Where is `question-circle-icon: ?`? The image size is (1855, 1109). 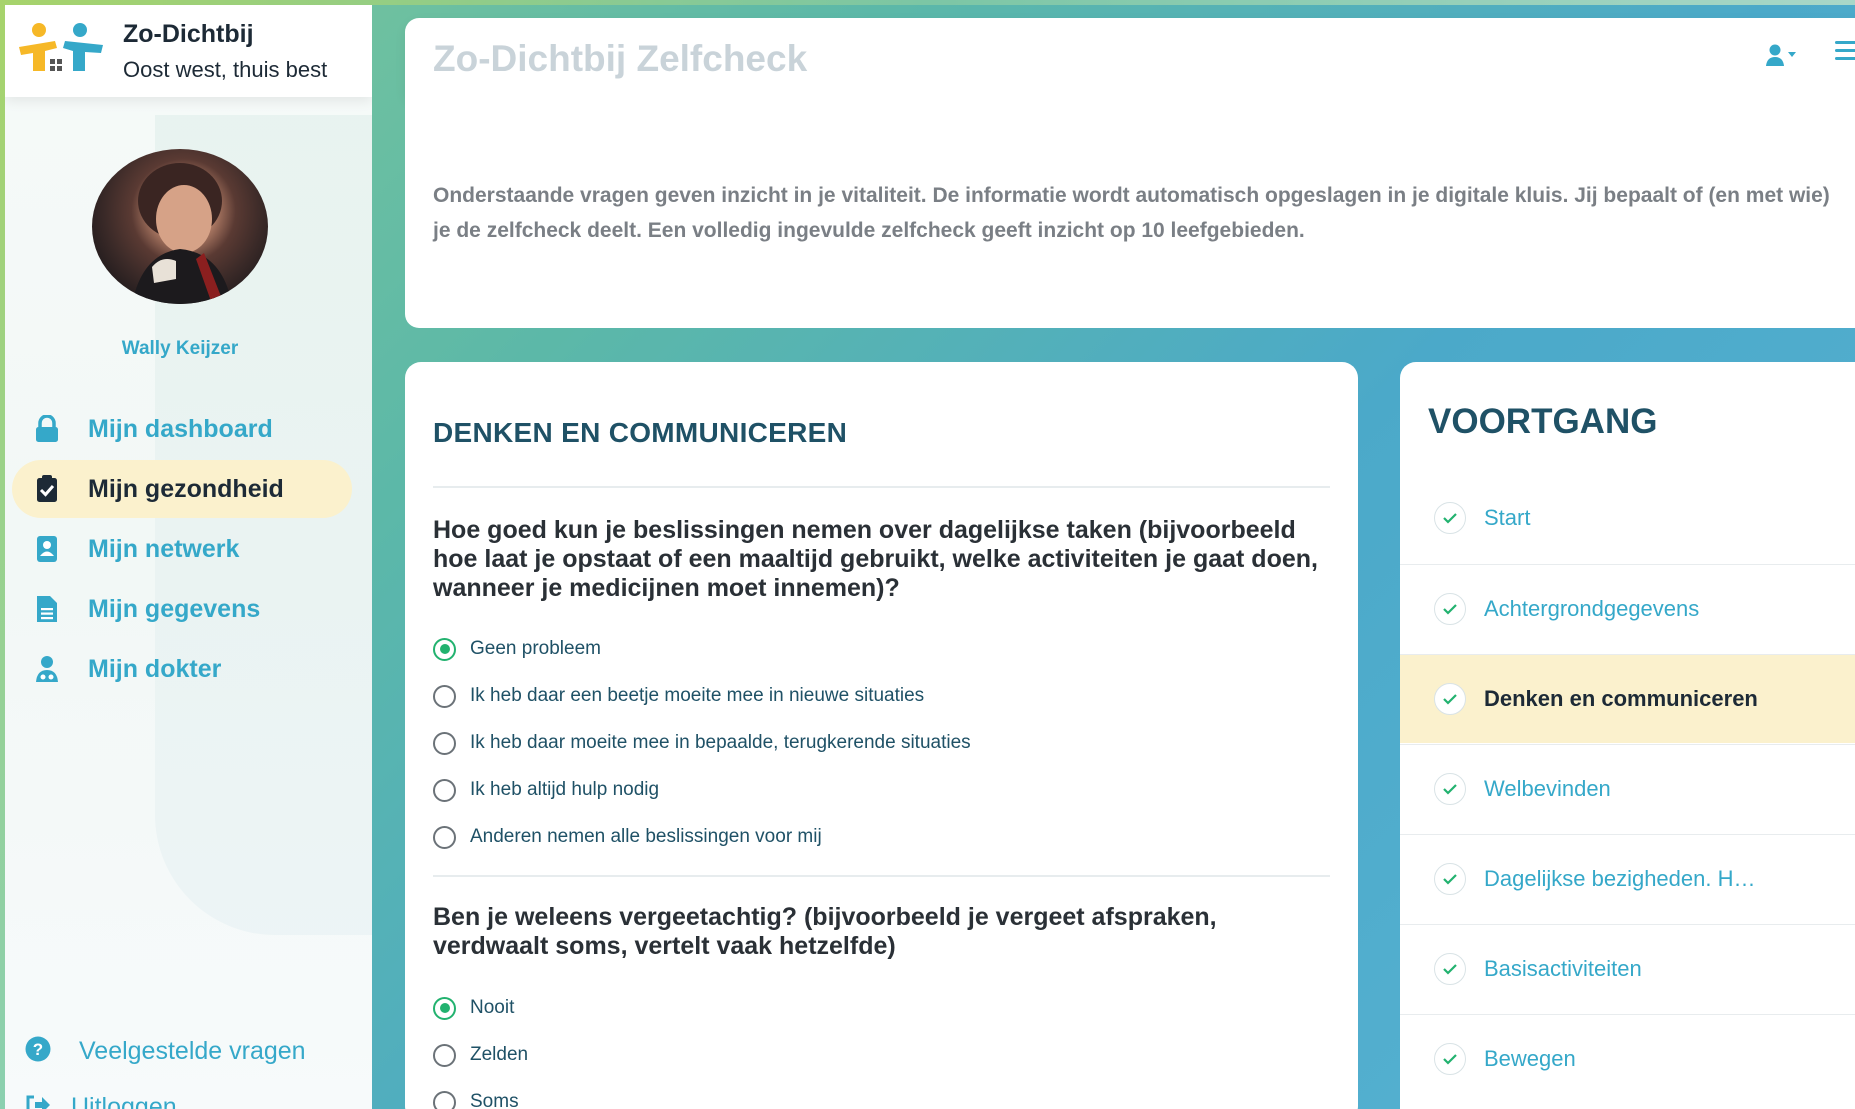
question-circle-icon: ? is located at coordinates (38, 1051).